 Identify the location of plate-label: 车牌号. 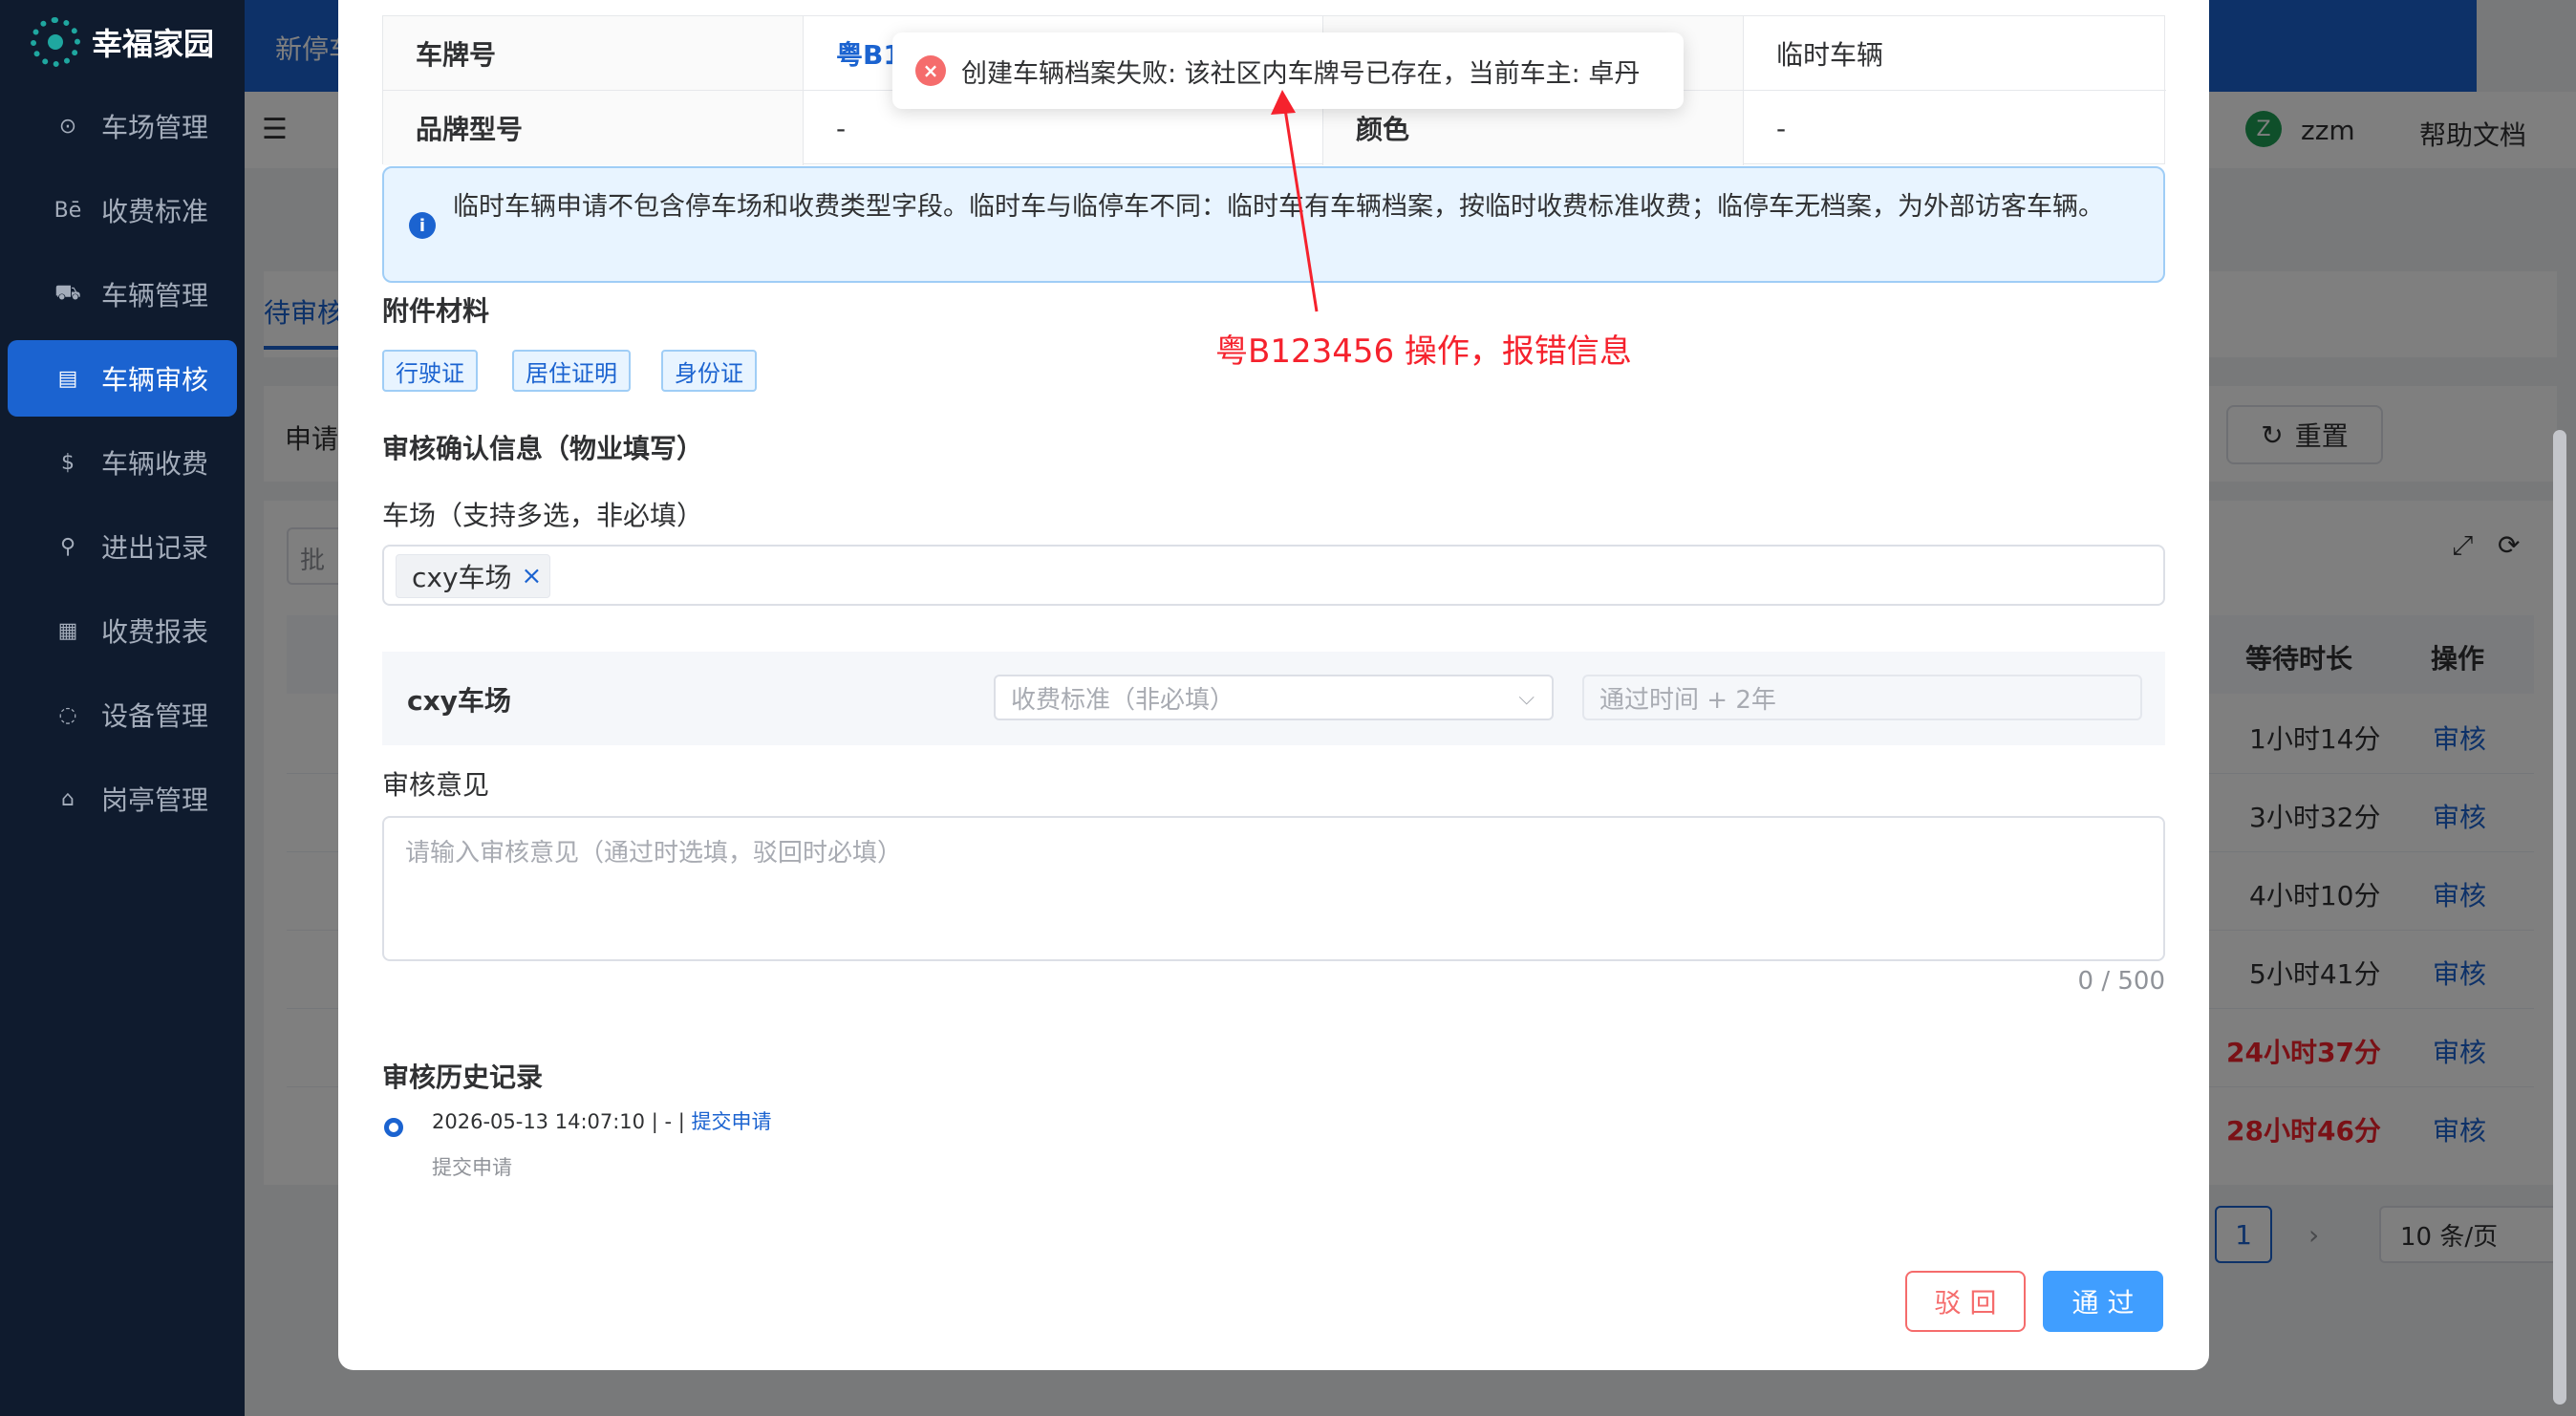
(593, 54).